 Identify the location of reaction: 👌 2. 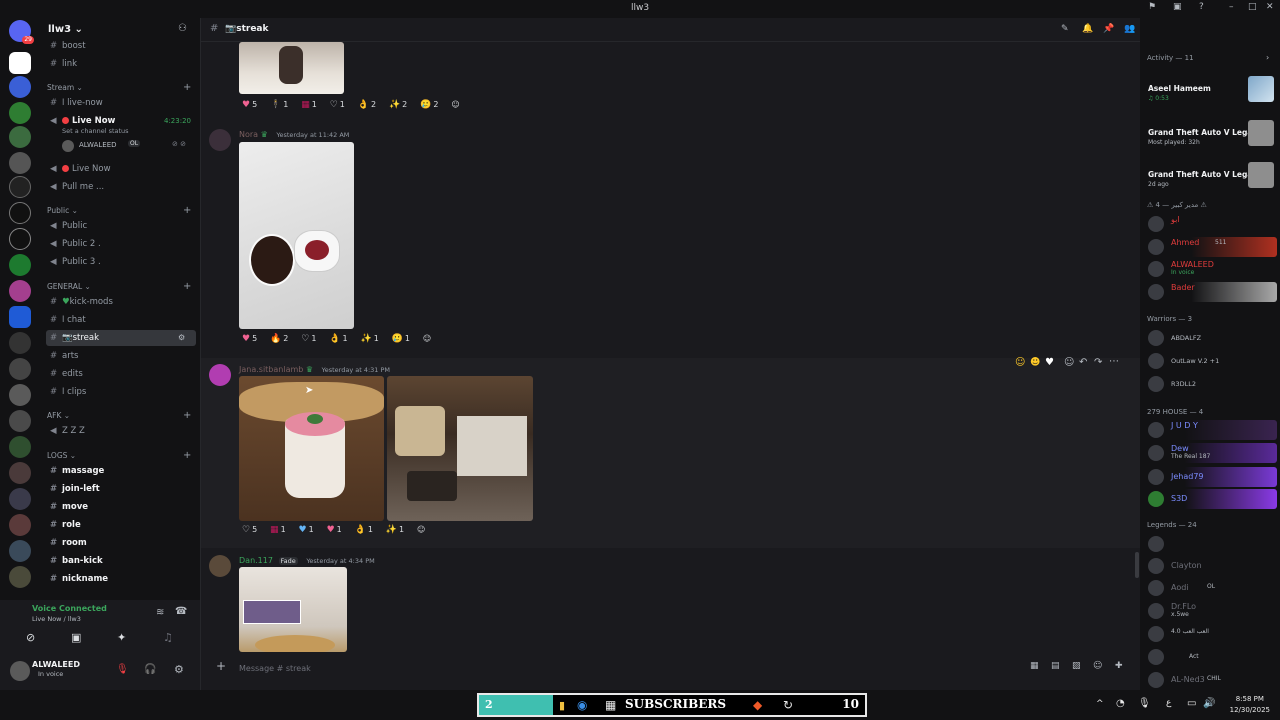
(367, 107).